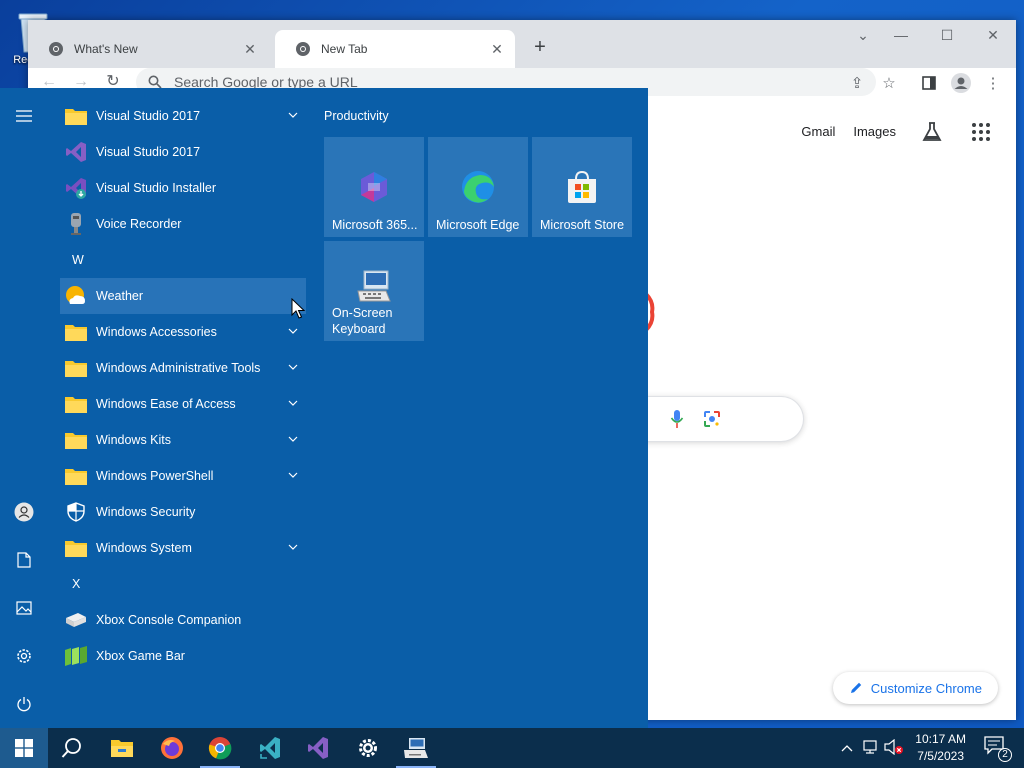  What do you see at coordinates (478, 225) in the screenshot?
I see `tile-label: Microsoft Edge` at bounding box center [478, 225].